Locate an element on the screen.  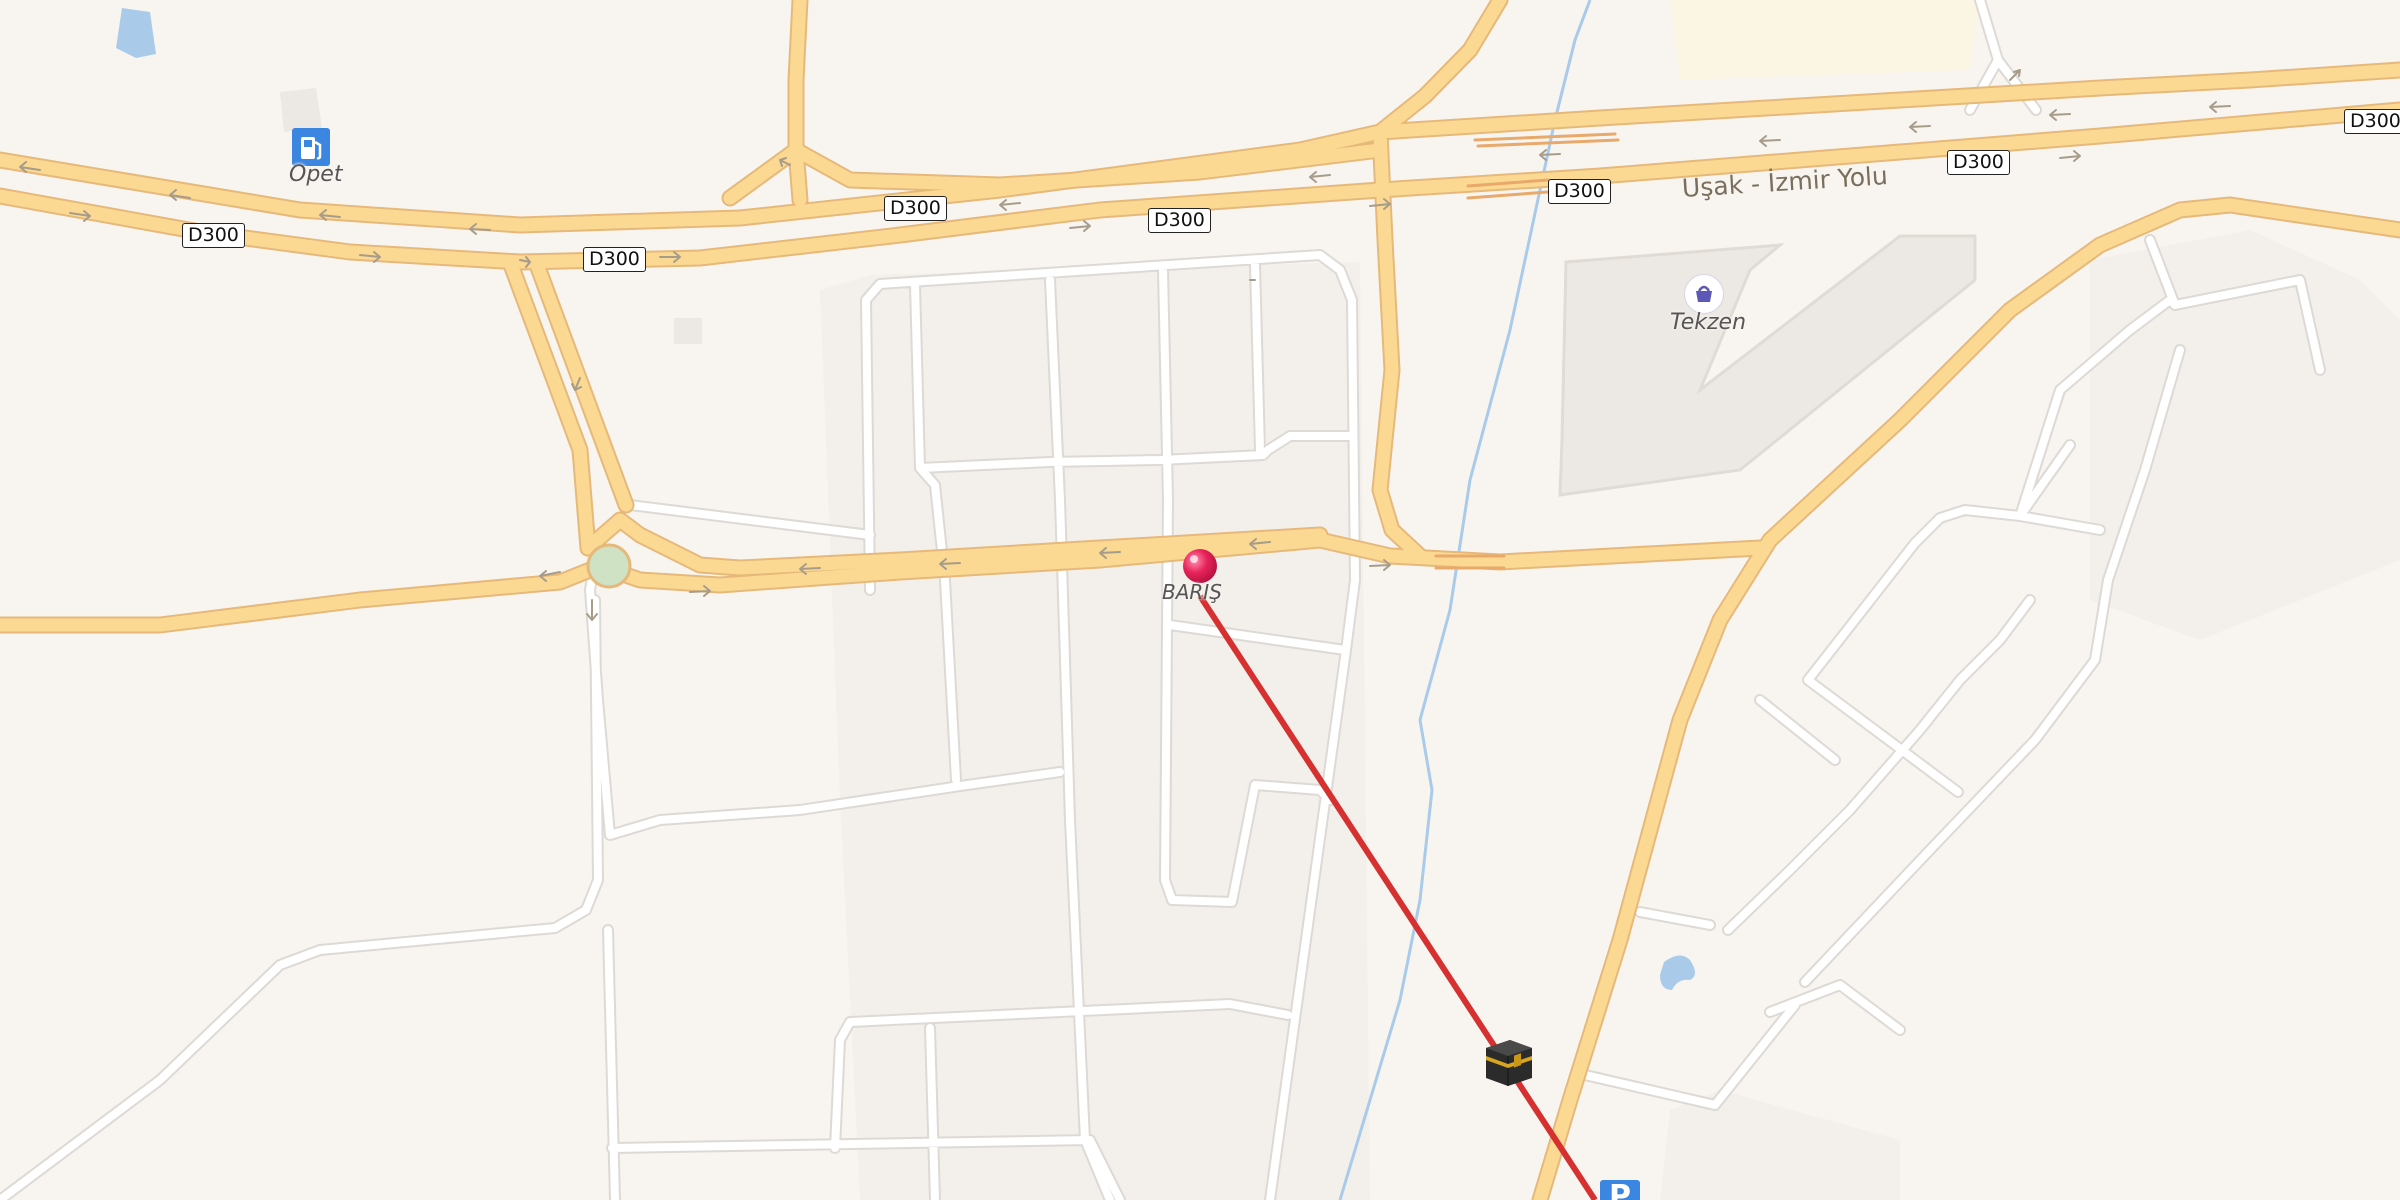
shop-poi is located at coordinates (1704, 294).